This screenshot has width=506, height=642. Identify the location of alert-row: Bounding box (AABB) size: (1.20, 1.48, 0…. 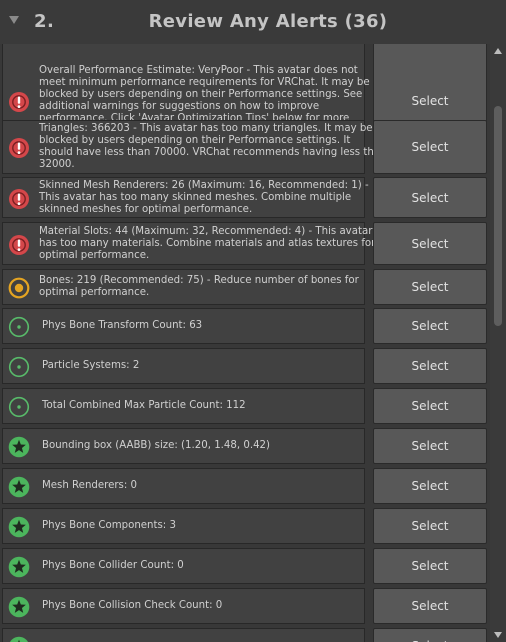
(245, 446).